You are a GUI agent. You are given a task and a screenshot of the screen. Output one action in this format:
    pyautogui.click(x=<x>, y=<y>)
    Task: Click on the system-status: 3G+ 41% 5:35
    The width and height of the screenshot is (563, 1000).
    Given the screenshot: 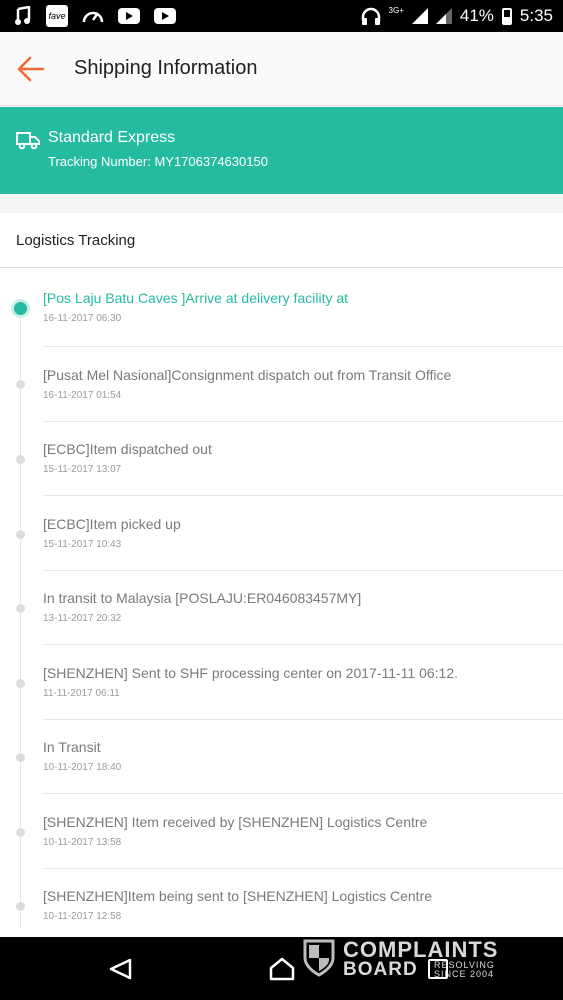 What is the action you would take?
    pyautogui.click(x=457, y=16)
    